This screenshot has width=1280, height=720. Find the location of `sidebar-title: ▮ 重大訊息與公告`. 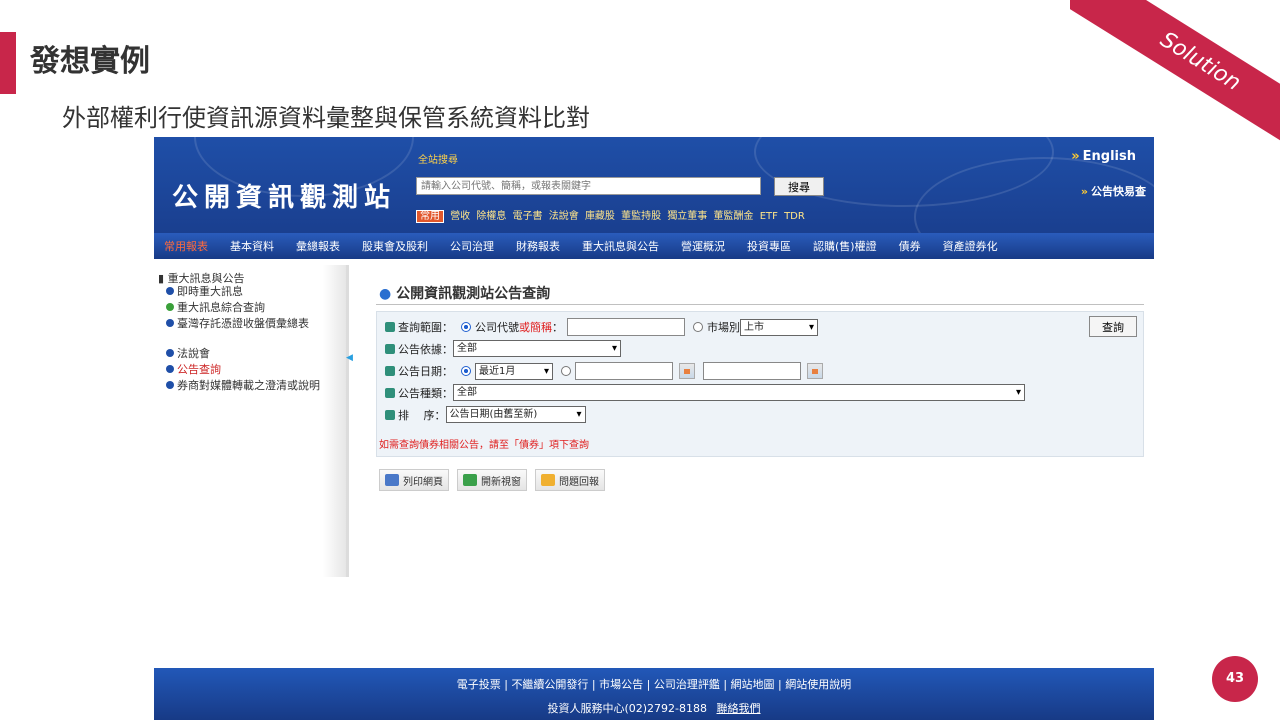

sidebar-title: ▮ 重大訊息與公告 is located at coordinates (201, 278).